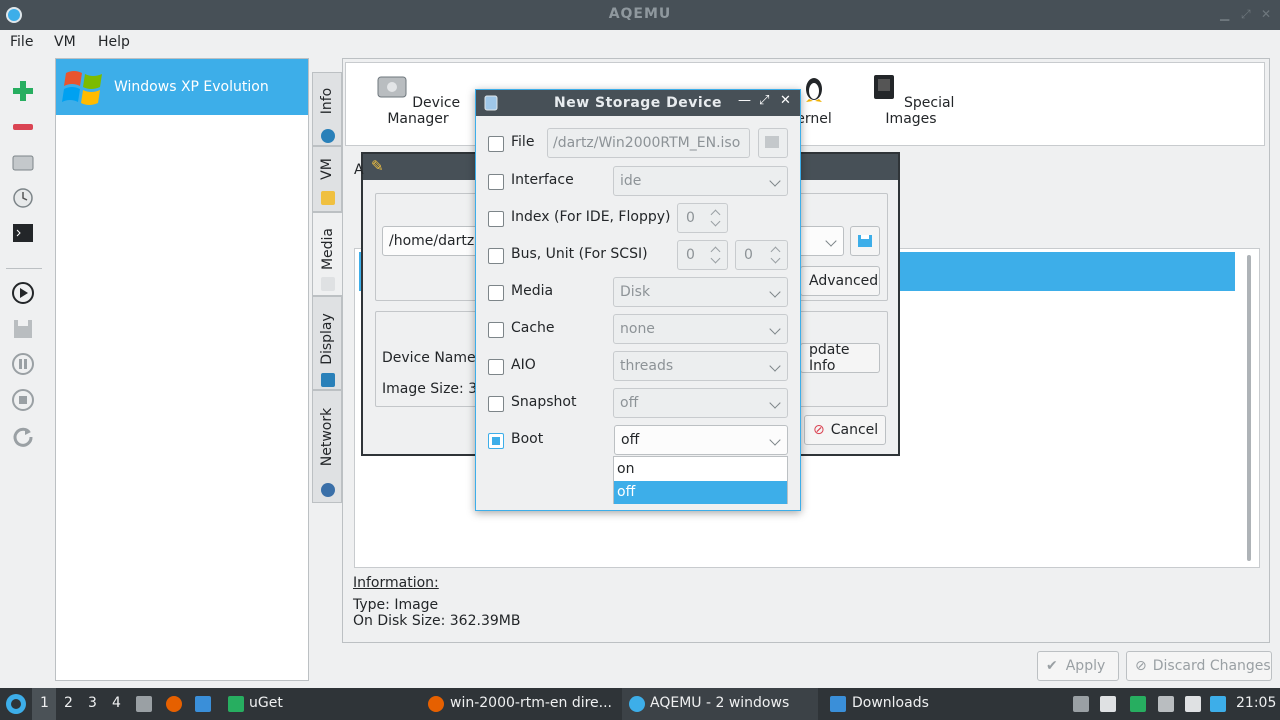 The width and height of the screenshot is (1280, 720). I want to click on stop-vm-icon, so click(23, 400).